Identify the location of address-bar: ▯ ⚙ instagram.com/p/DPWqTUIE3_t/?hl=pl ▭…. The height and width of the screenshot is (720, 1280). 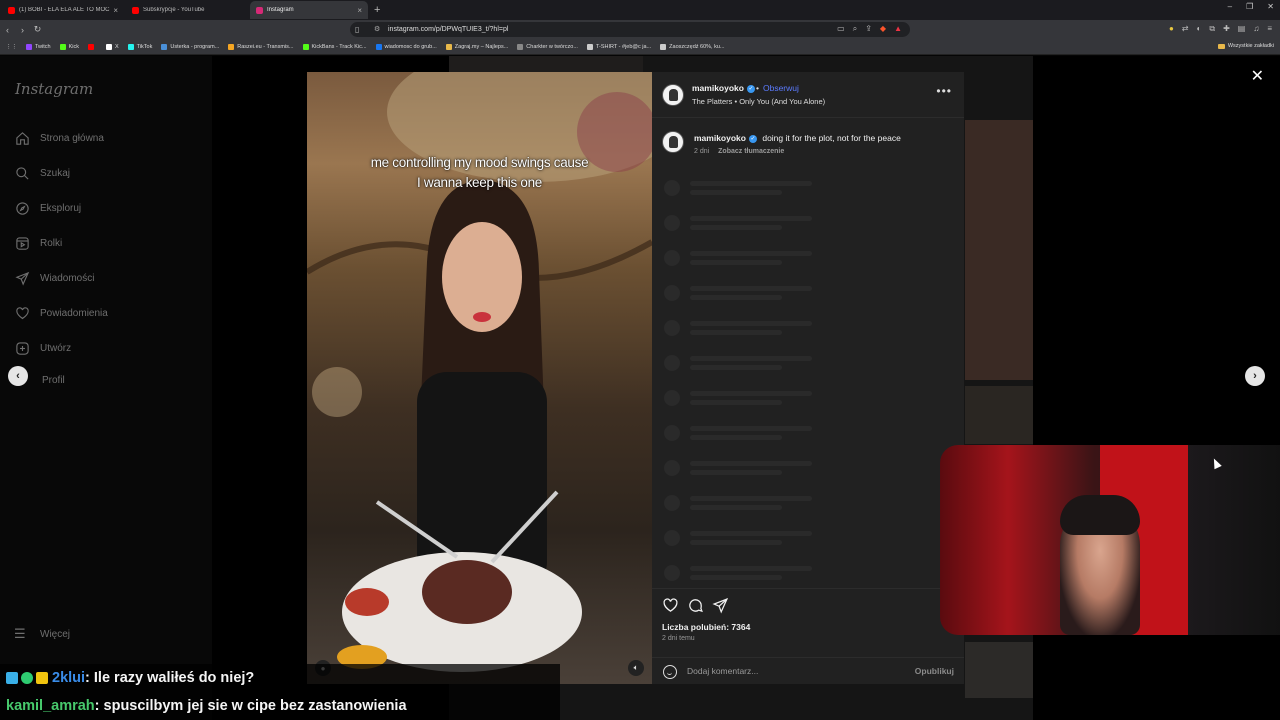
(630, 29).